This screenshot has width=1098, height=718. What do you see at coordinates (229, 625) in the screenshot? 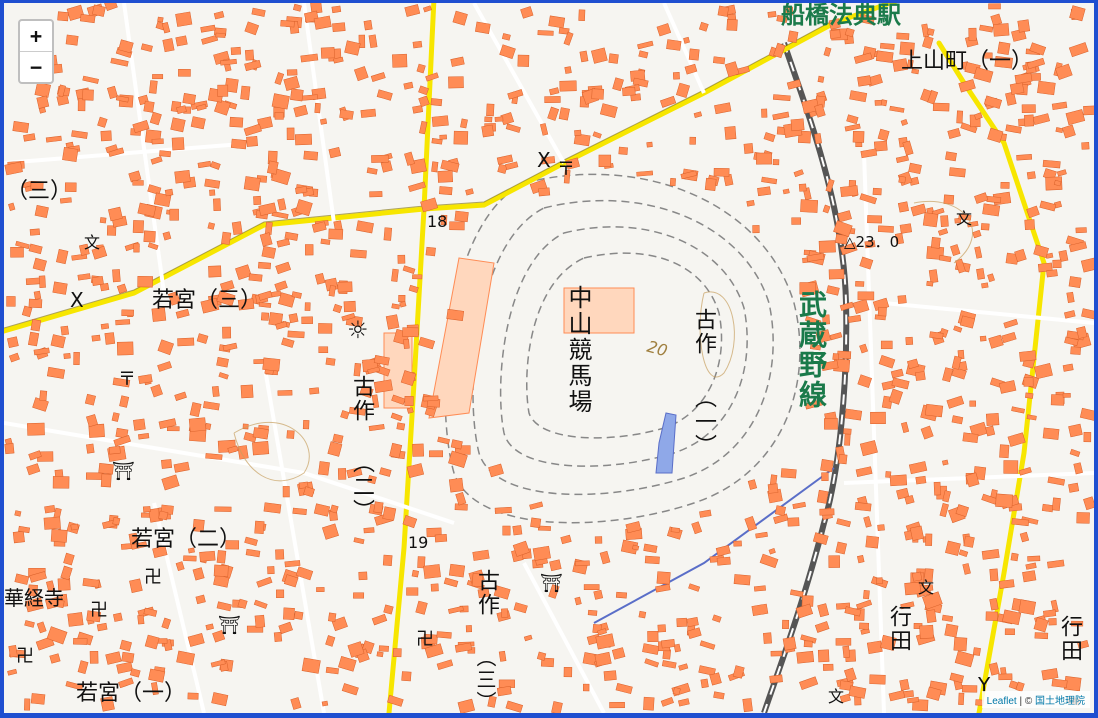
I see `shrine-icon: ⛩` at bounding box center [229, 625].